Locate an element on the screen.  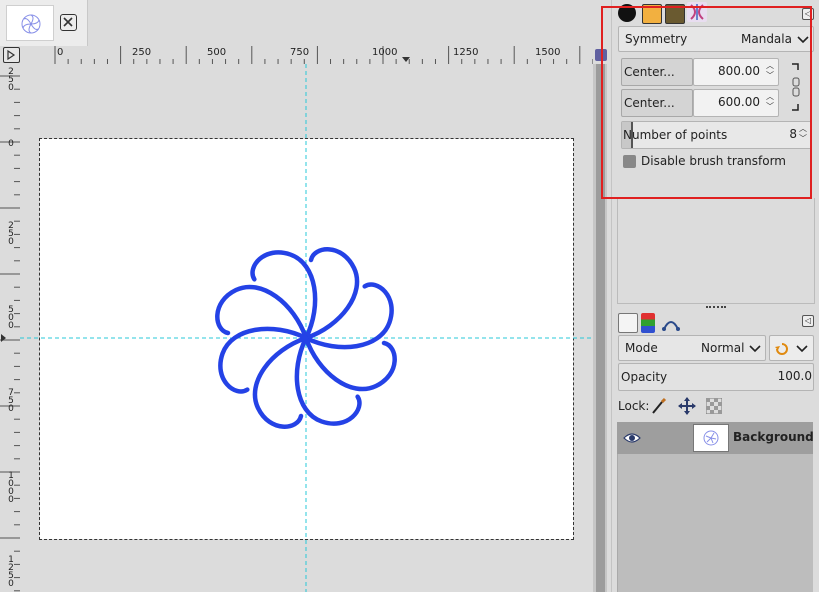
lock-pixels-brush-icon is located at coordinates (659, 406).